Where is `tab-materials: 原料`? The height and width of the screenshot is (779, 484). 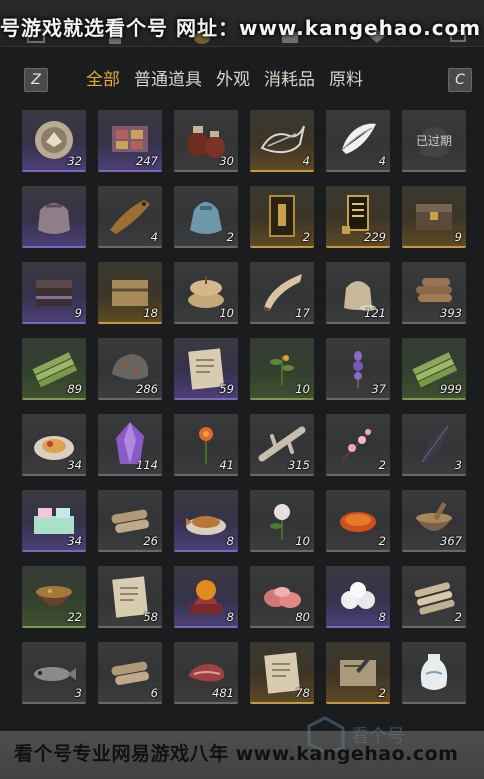
tab-materials: 原料 is located at coordinates (346, 80).